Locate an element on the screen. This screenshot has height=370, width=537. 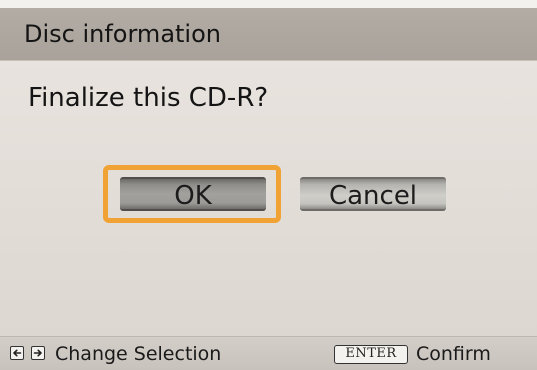
title-bar: Disc information is located at coordinates (268, 34).